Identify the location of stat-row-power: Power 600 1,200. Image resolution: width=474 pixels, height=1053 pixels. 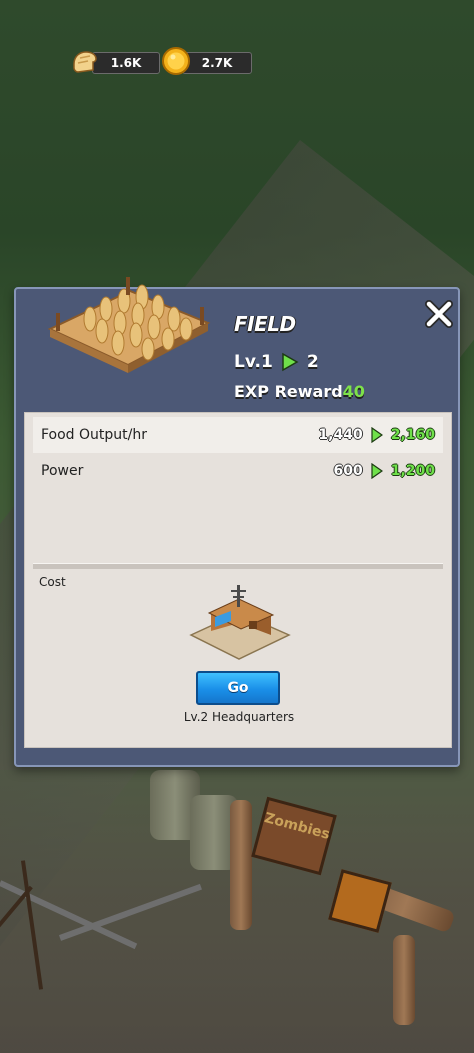
(238, 471).